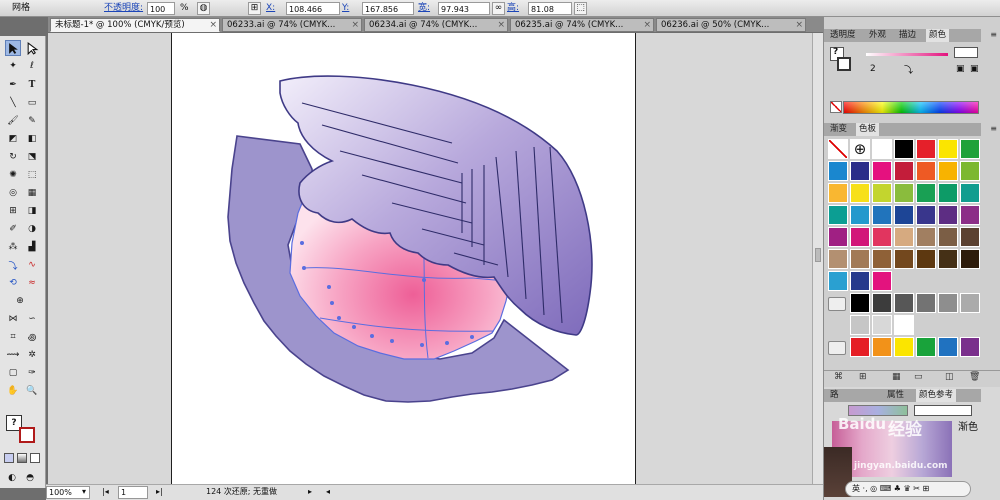  Describe the element at coordinates (32, 121) in the screenshot. I see `pencil-tool-icon: ✎` at that location.